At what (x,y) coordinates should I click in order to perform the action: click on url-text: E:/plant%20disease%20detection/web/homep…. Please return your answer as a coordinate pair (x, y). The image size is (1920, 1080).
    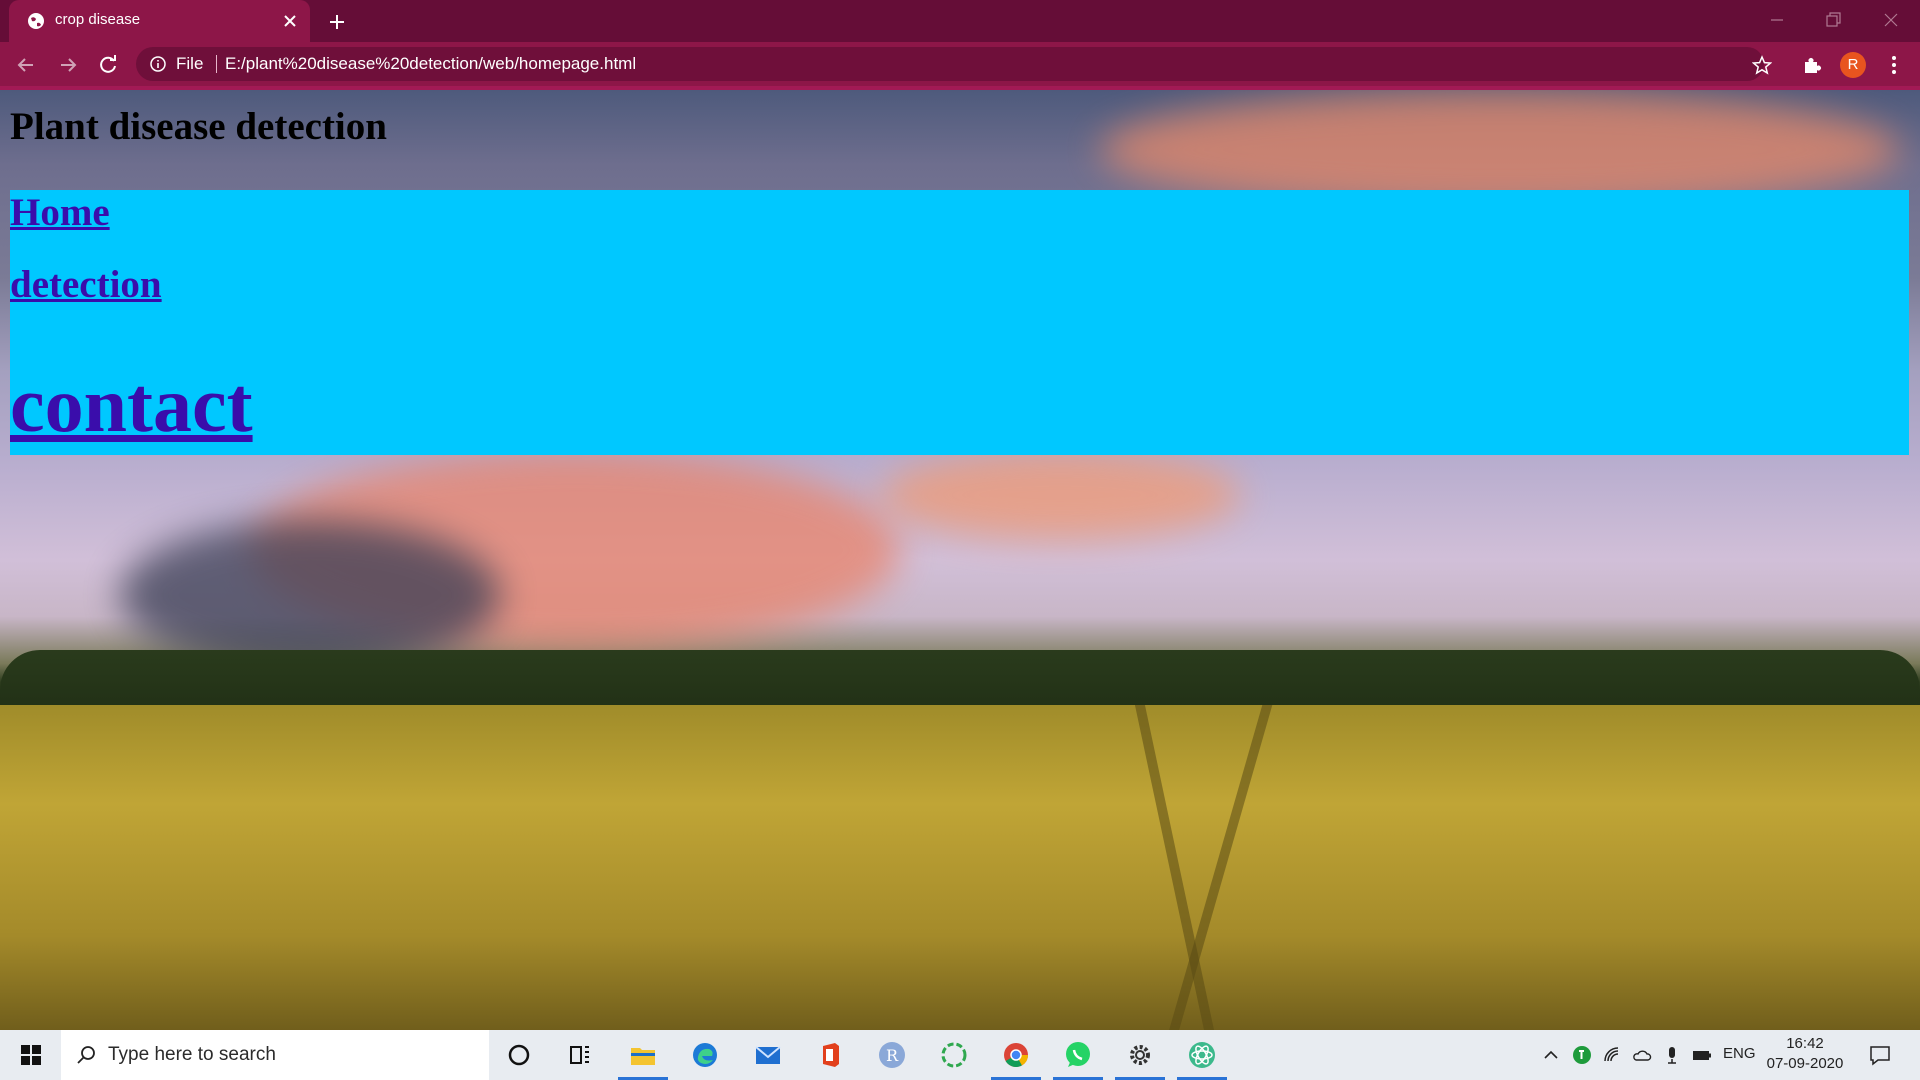
    Looking at the image, I should click on (430, 64).